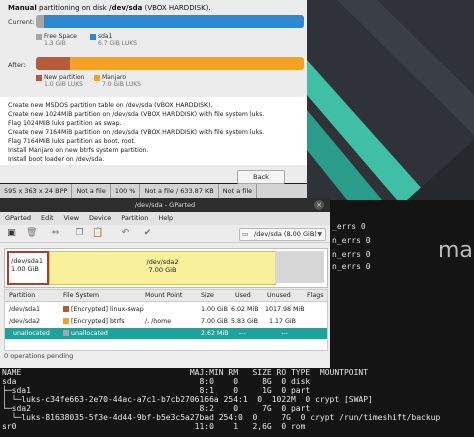 The width and height of the screenshot is (474, 437). I want to click on legend-sda1: sda1 6.7 GiB LUKS, so click(113, 40).